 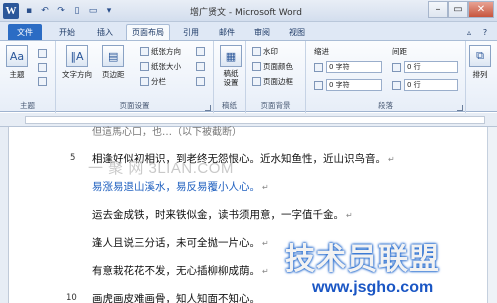 What do you see at coordinates (77, 74) in the screenshot?
I see `text-direction-label: 文字方向` at bounding box center [77, 74].